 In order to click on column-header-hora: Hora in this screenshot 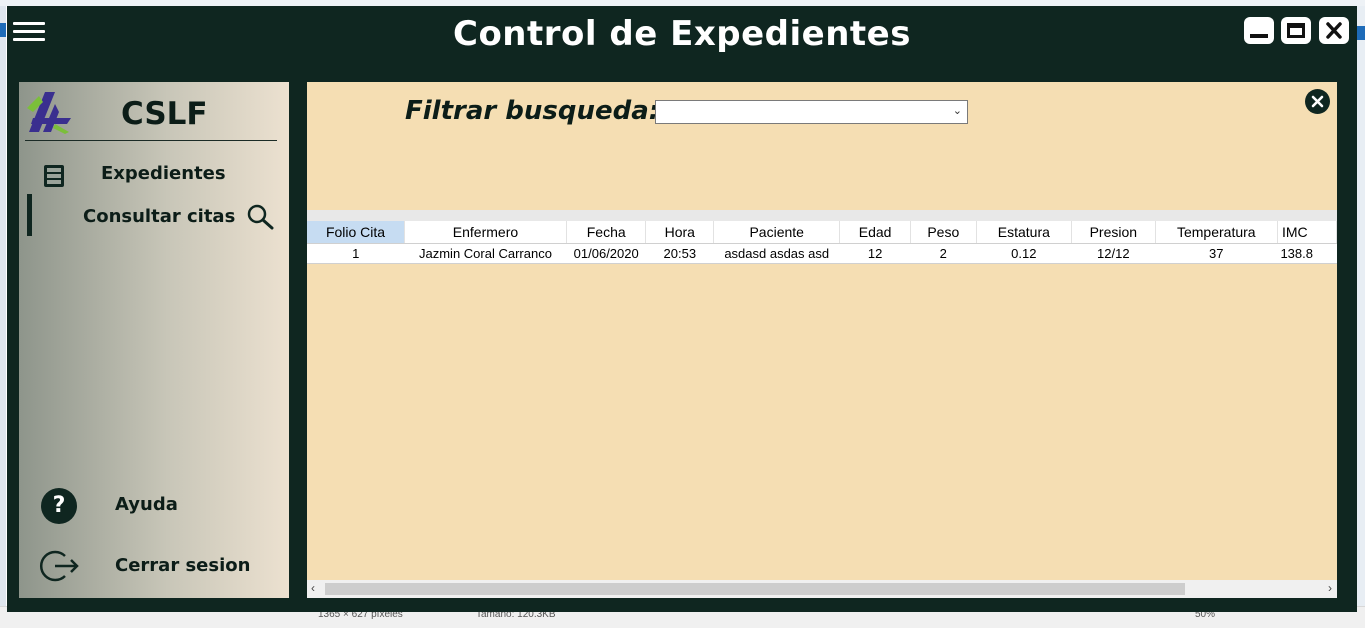, I will do `click(680, 232)`.